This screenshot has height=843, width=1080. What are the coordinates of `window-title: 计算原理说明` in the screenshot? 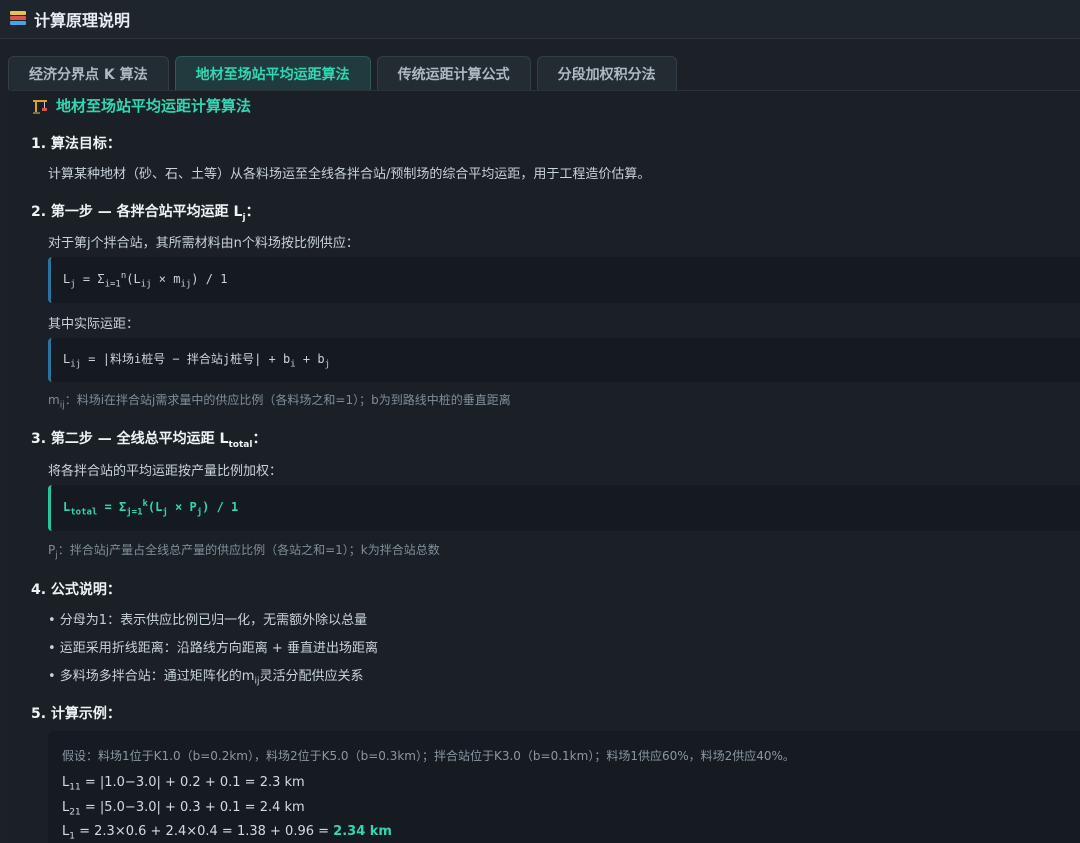 It's located at (82, 20).